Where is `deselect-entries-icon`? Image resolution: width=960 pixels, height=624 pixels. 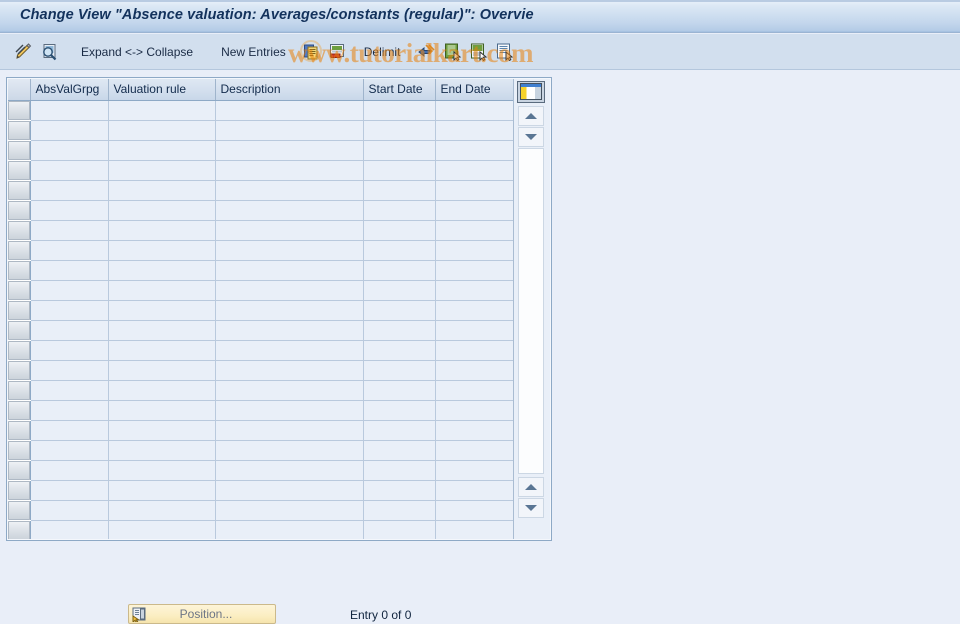 deselect-entries-icon is located at coordinates (478, 52).